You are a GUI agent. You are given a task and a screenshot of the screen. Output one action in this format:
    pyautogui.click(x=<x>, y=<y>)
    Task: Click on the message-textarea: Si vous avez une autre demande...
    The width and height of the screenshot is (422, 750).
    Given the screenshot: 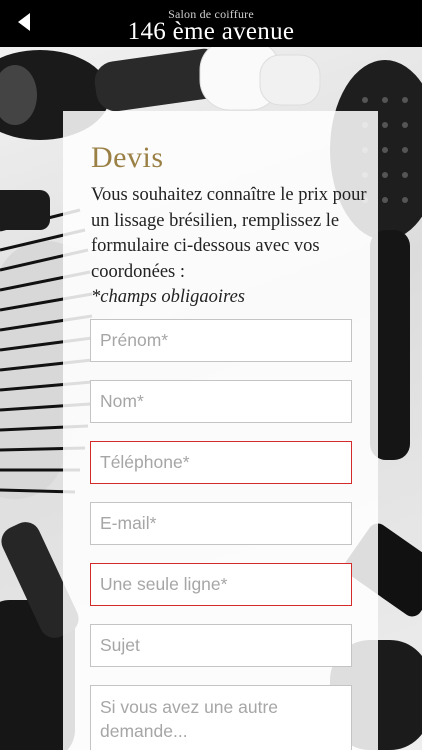 What is the action you would take?
    pyautogui.click(x=221, y=717)
    